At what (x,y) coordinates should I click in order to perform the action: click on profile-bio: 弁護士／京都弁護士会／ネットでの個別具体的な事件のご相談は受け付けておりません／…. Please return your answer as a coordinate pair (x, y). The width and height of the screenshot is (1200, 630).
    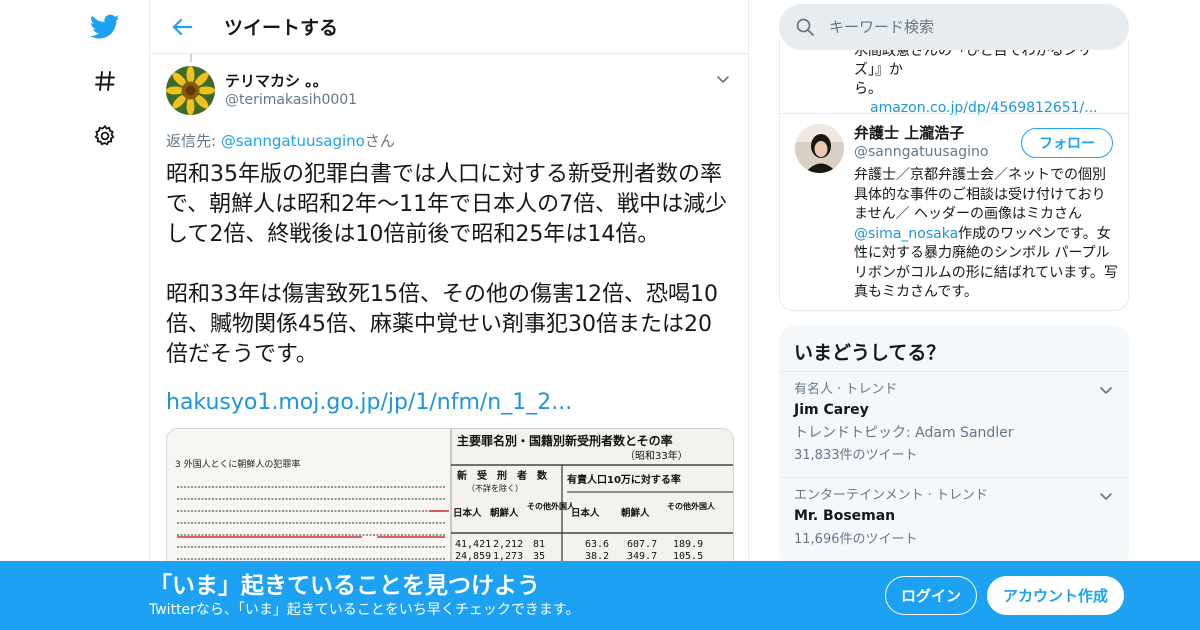
    Looking at the image, I should click on (986, 234).